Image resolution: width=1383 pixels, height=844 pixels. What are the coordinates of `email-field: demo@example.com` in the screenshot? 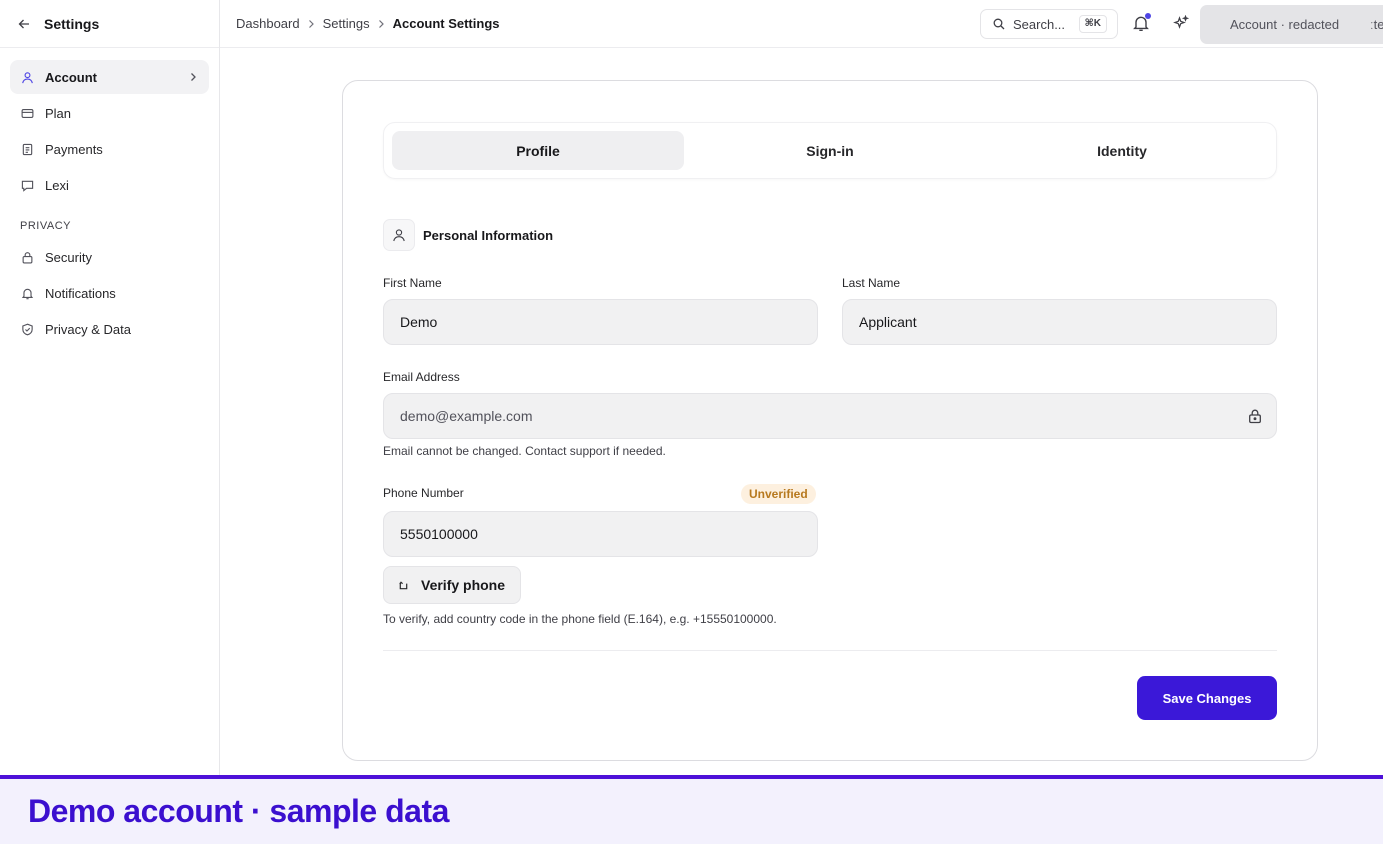 It's located at (830, 416).